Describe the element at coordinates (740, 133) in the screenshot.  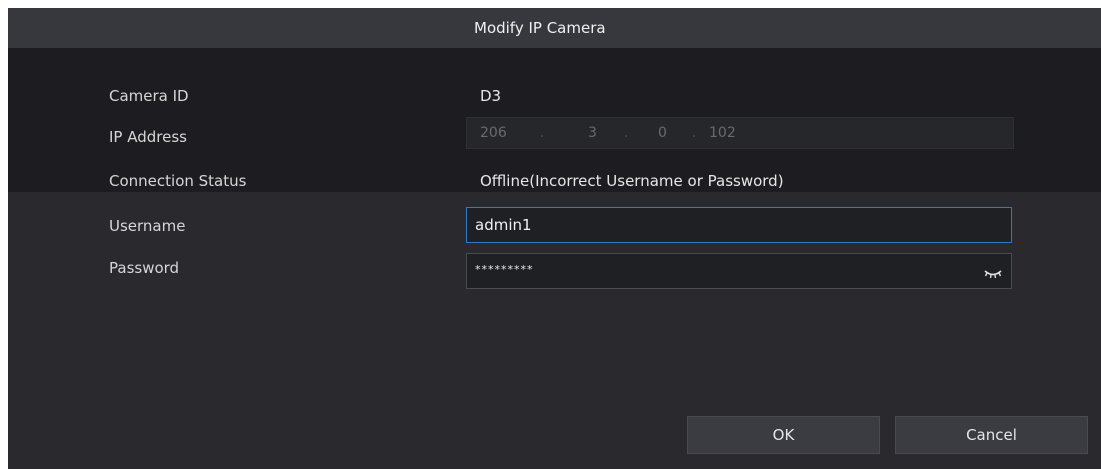
I see `ip-address-field: 206 . 3 . 0 . 102` at that location.